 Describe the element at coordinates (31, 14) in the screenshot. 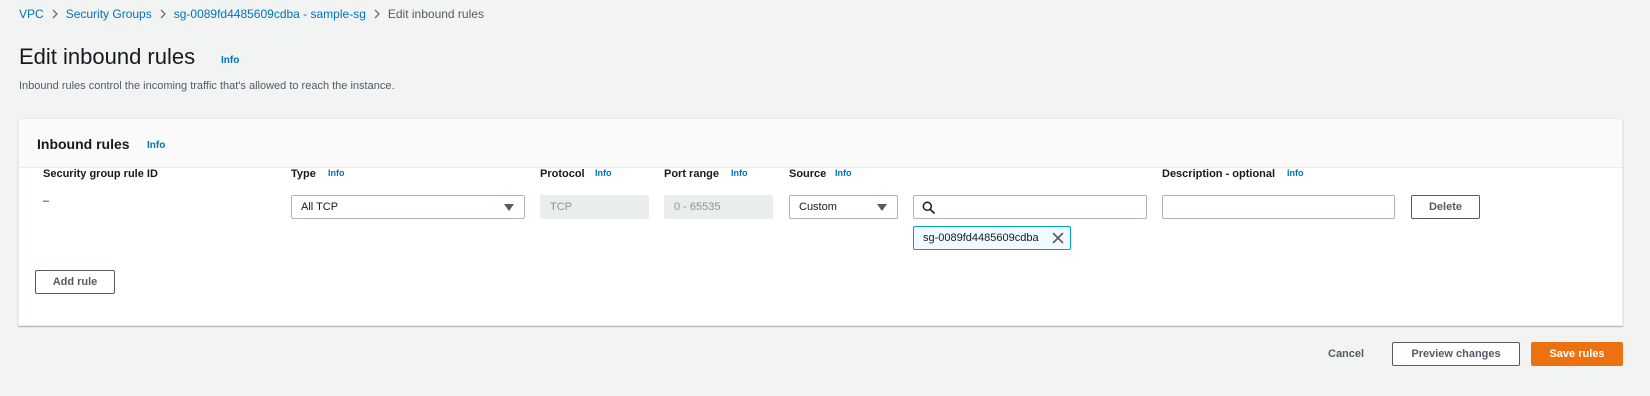

I see `breadcrumb-vpc: VPC` at that location.